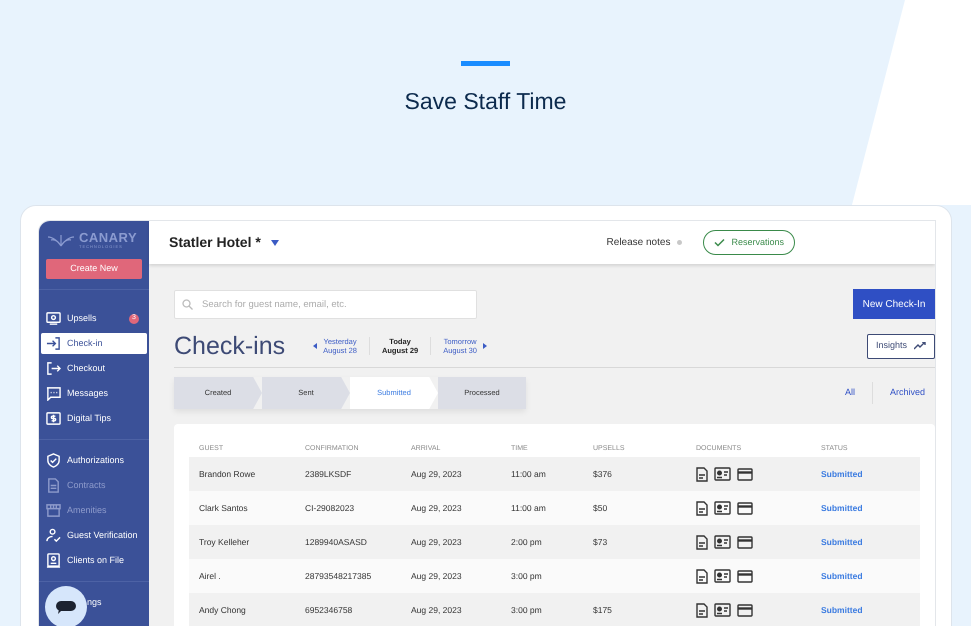  What do you see at coordinates (94, 460) in the screenshot?
I see `sidebar-item: Authorizations` at bounding box center [94, 460].